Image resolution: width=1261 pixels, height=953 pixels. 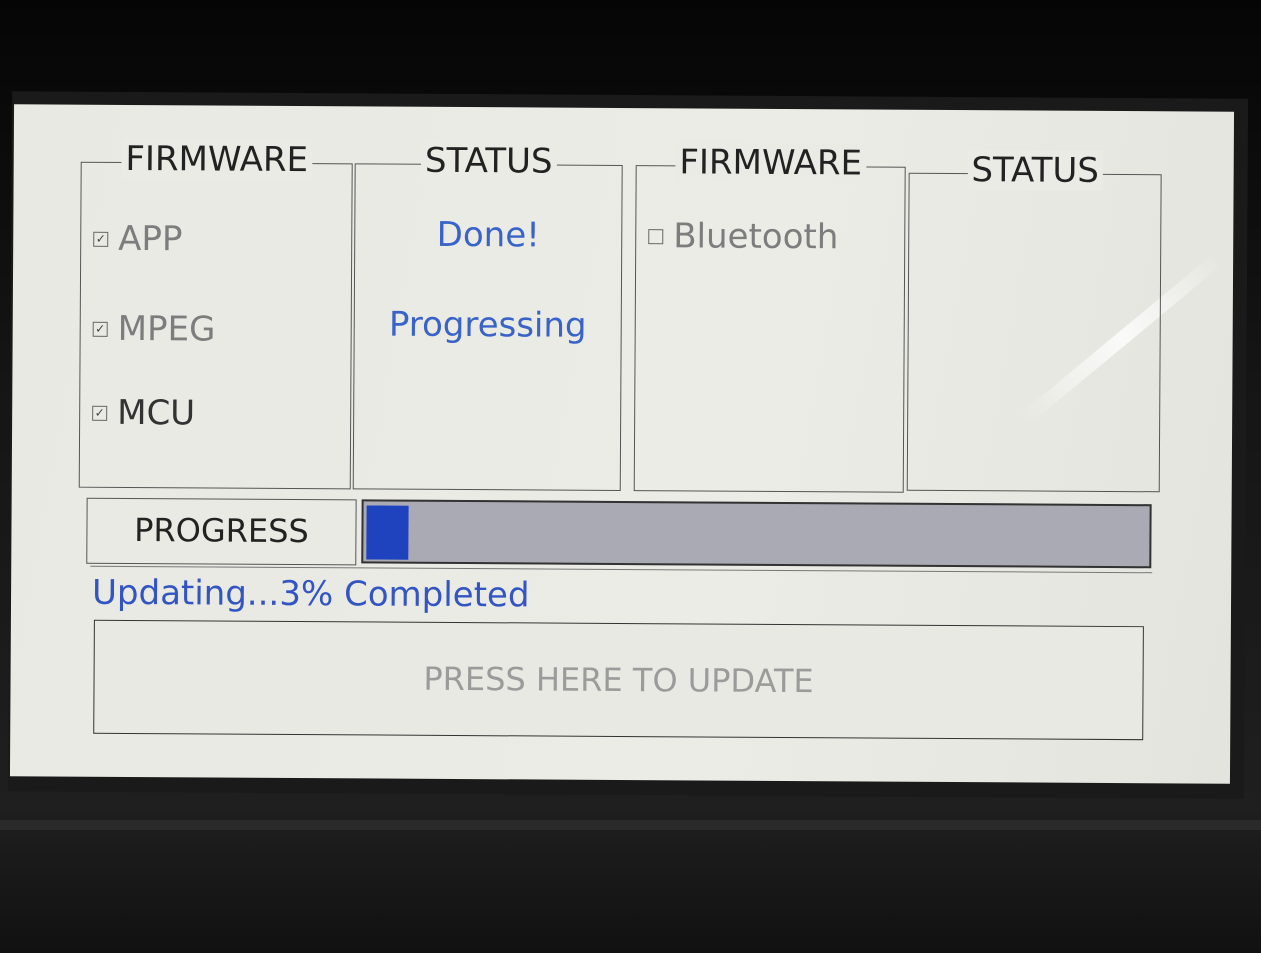 What do you see at coordinates (1034, 321) in the screenshot?
I see `status-panel-right: STATUS` at bounding box center [1034, 321].